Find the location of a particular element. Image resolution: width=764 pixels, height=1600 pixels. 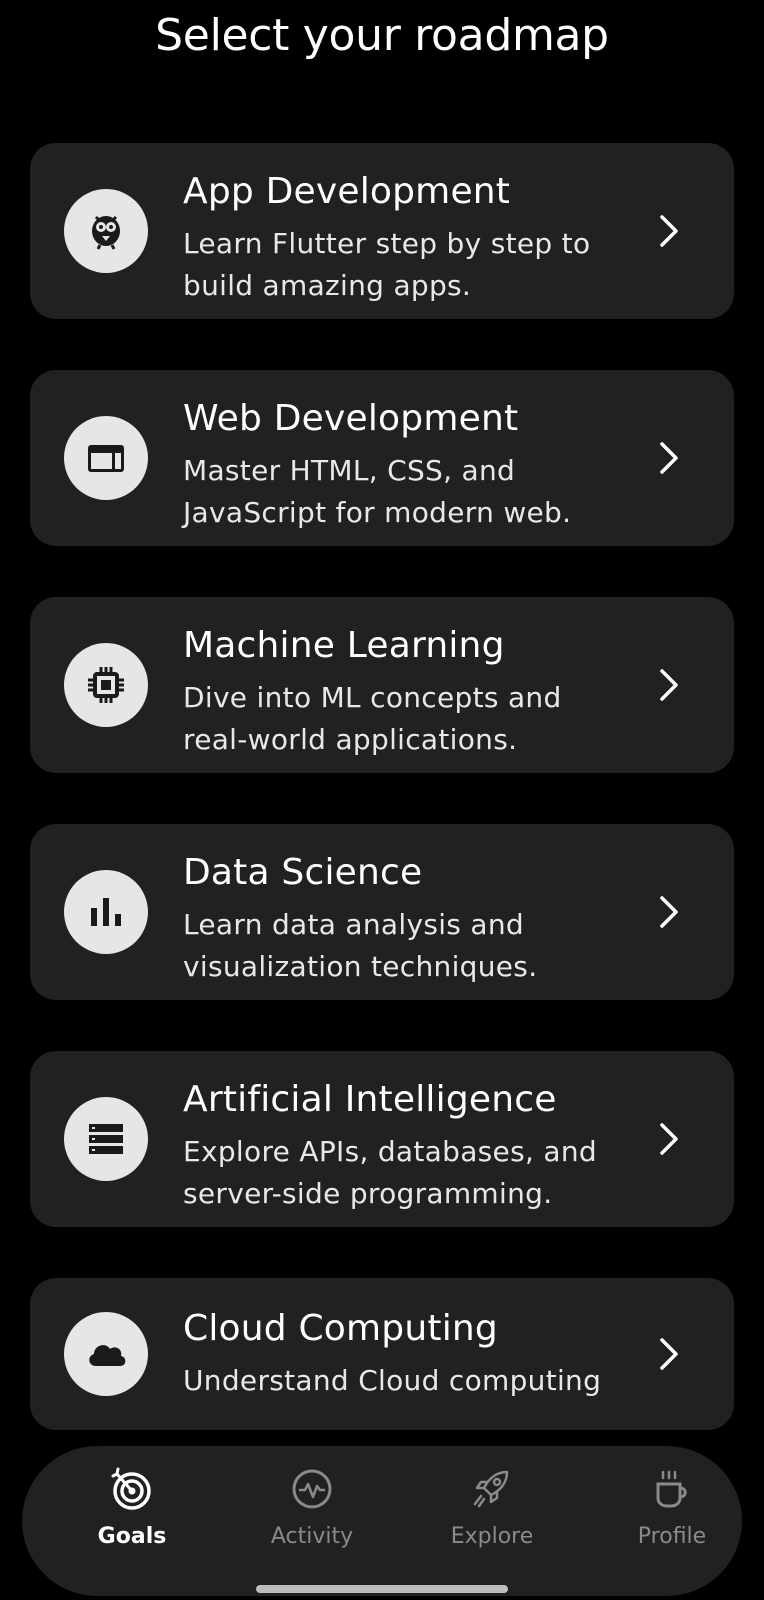

roadmap-title: Cloud Computing is located at coordinates (340, 1328).